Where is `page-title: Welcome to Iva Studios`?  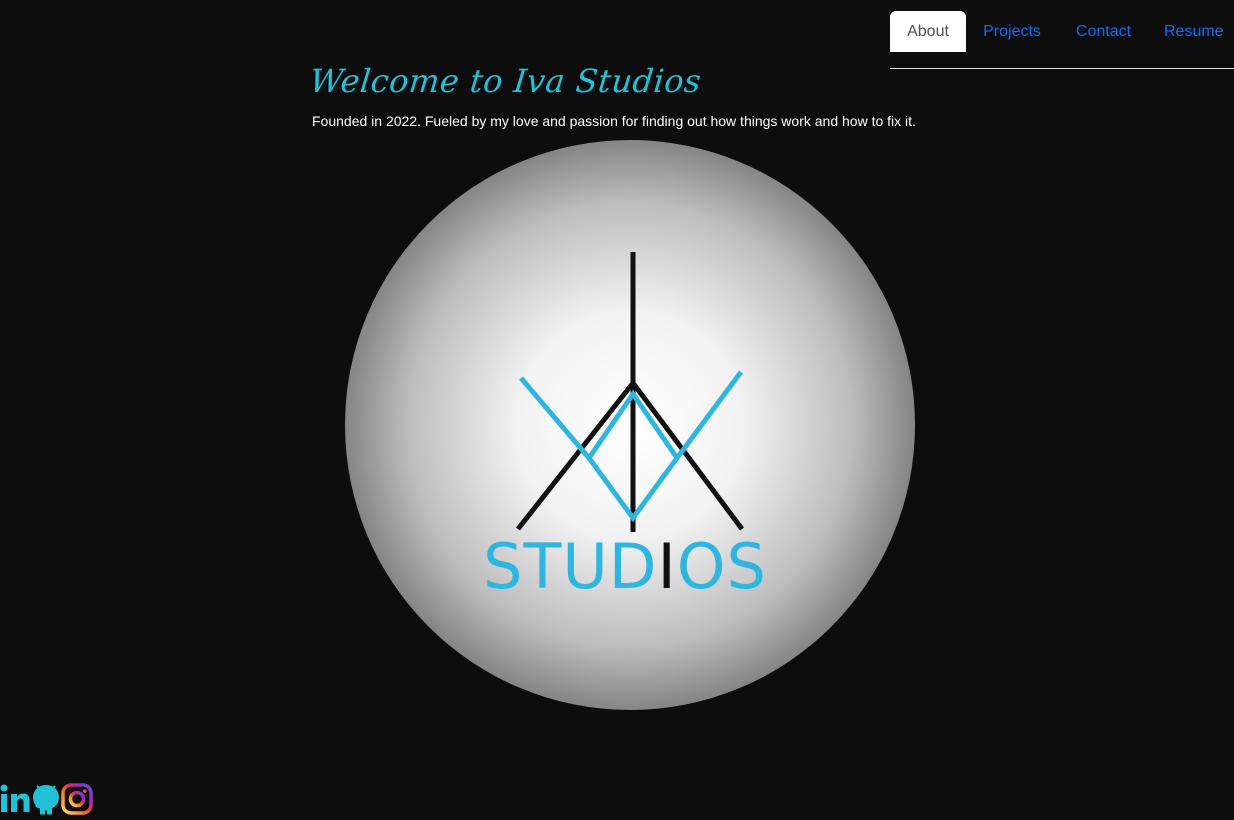
page-title: Welcome to Iva Studios is located at coordinates (506, 81).